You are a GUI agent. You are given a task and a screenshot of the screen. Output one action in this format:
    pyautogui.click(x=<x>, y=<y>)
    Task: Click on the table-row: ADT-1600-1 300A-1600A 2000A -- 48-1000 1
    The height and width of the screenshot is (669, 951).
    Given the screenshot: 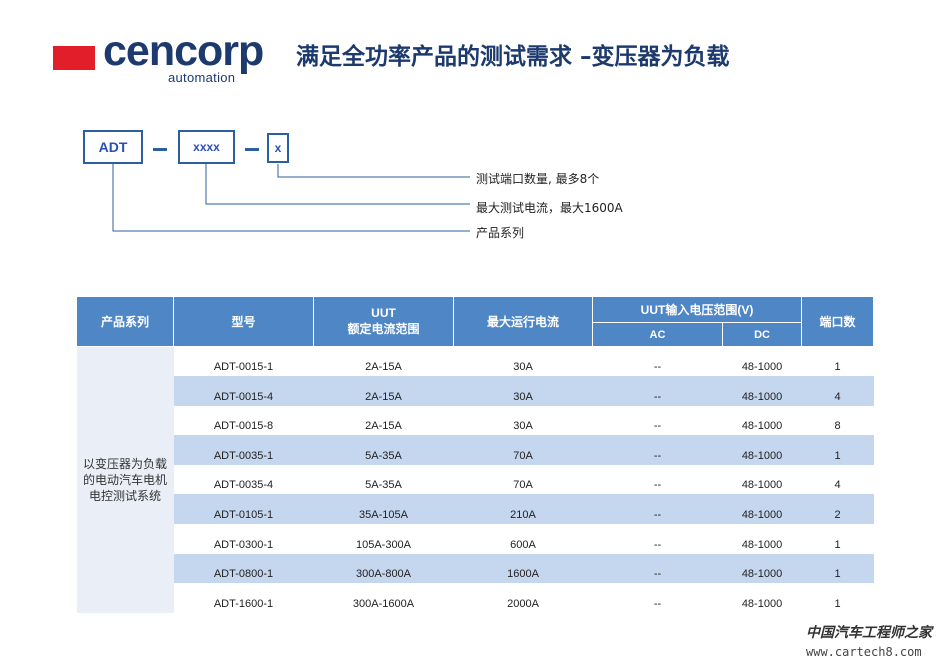 What is the action you would take?
    pyautogui.click(x=475, y=598)
    